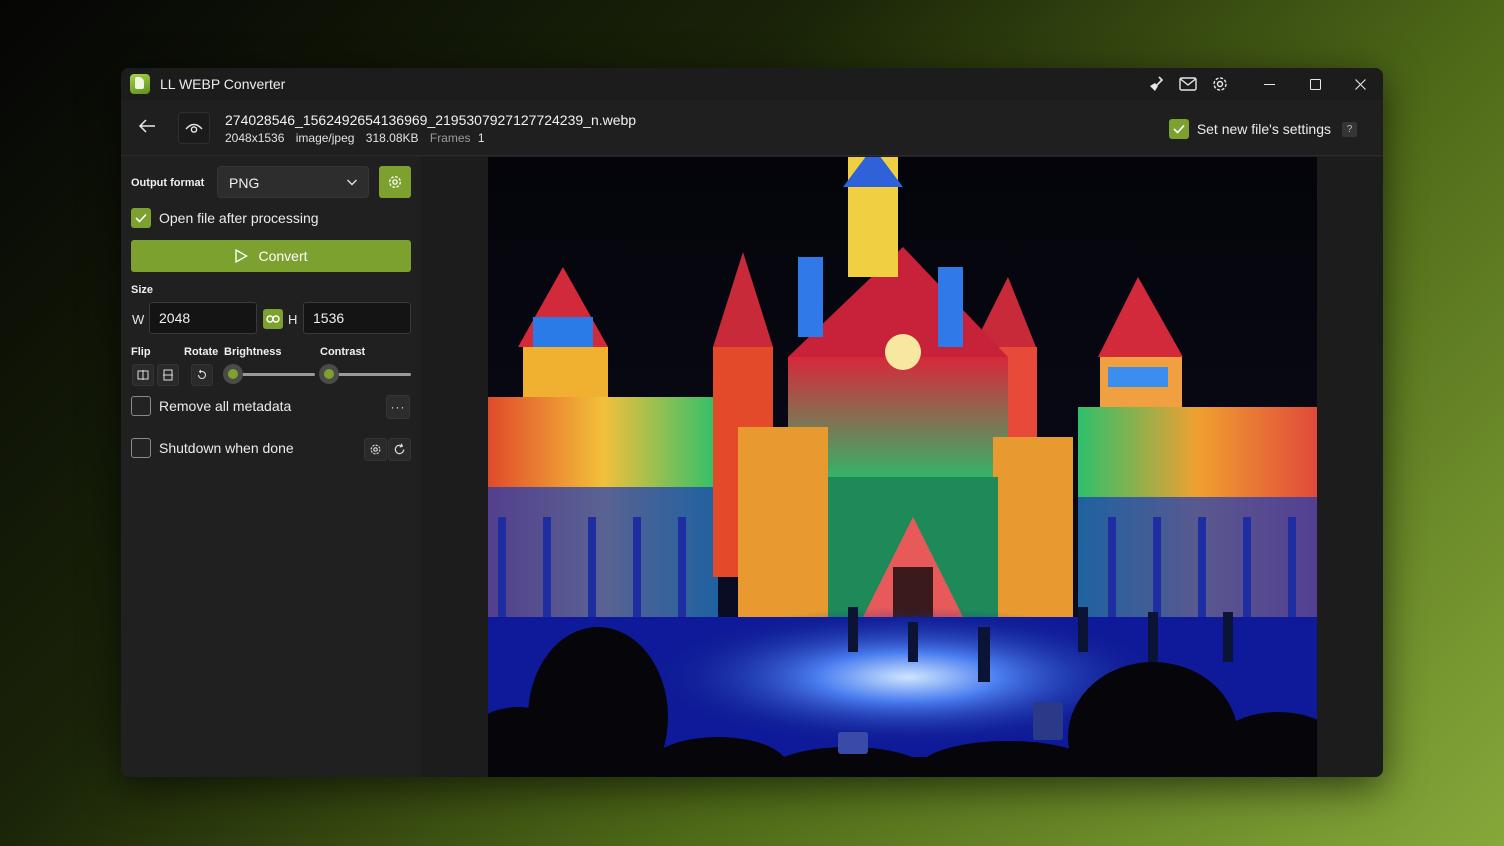 This screenshot has width=1504, height=846. Describe the element at coordinates (1188, 84) in the screenshot. I see `mail-icon` at that location.